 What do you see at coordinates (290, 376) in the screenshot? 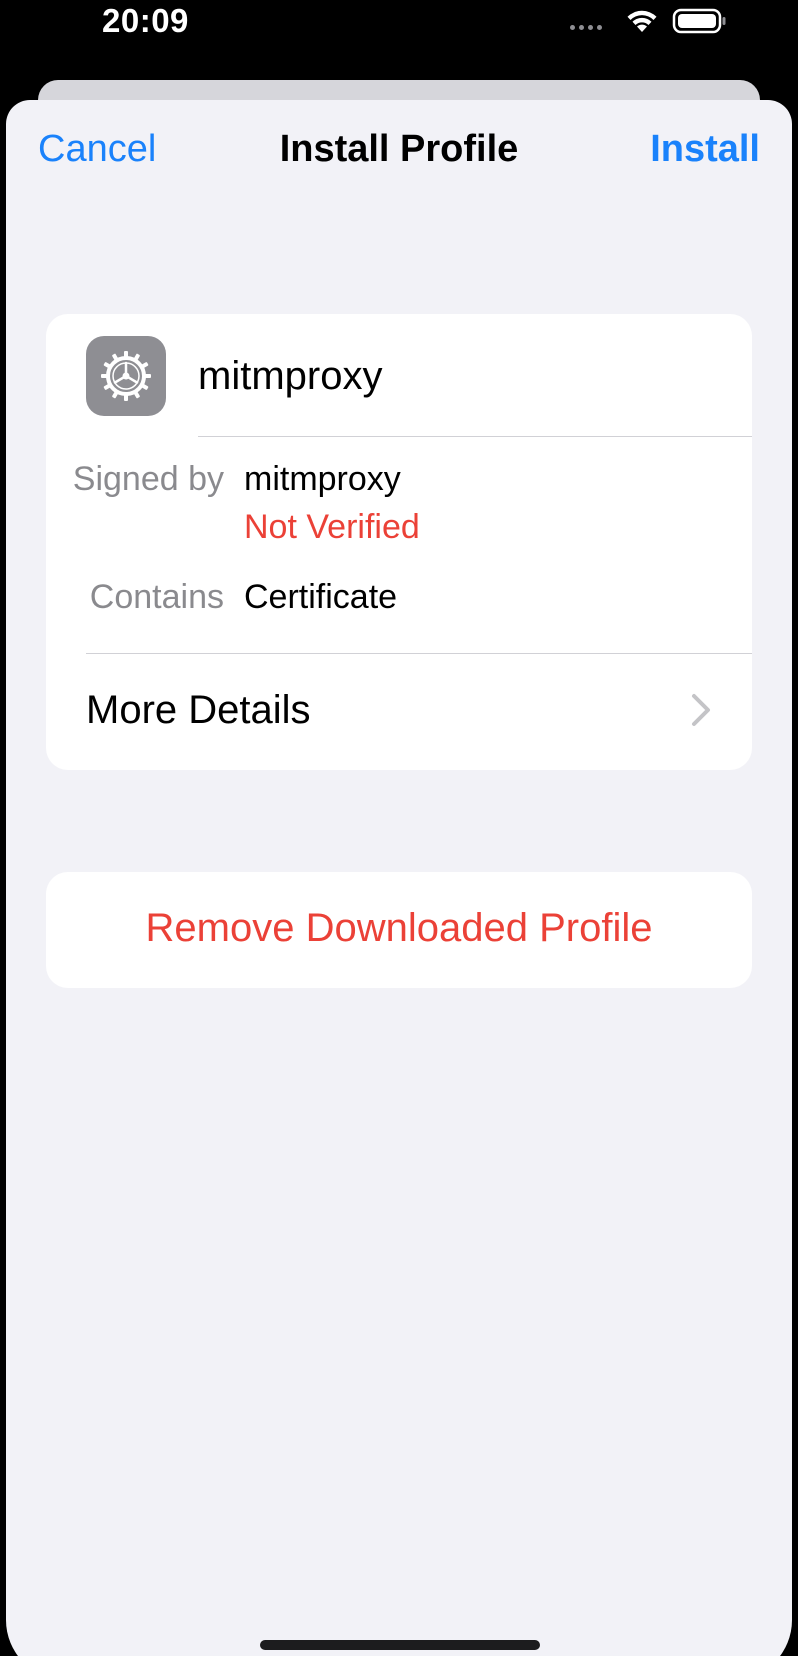
I see `profile-name: mitmproxy` at bounding box center [290, 376].